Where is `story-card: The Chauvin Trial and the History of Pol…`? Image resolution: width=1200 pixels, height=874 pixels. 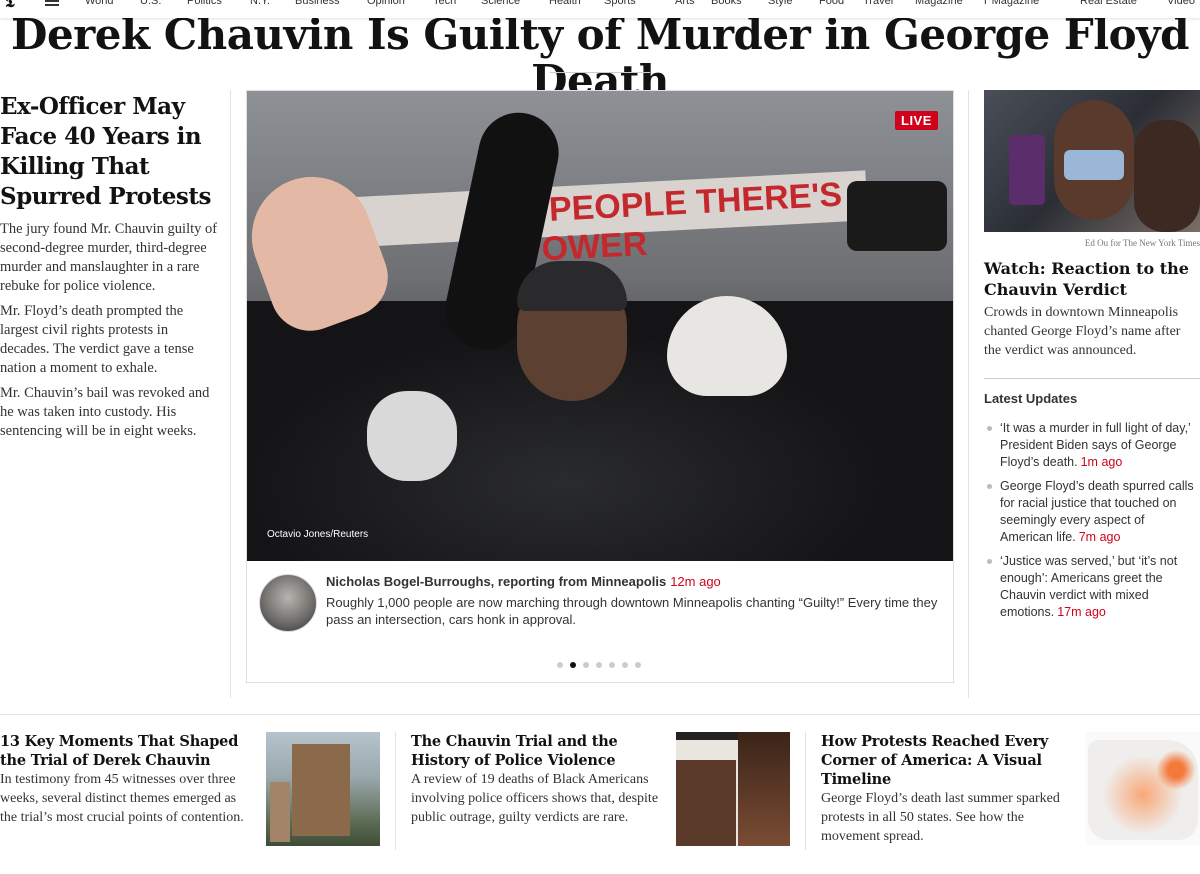
story-card: The Chauvin Trial and the History of Pol… is located at coordinates (536, 792).